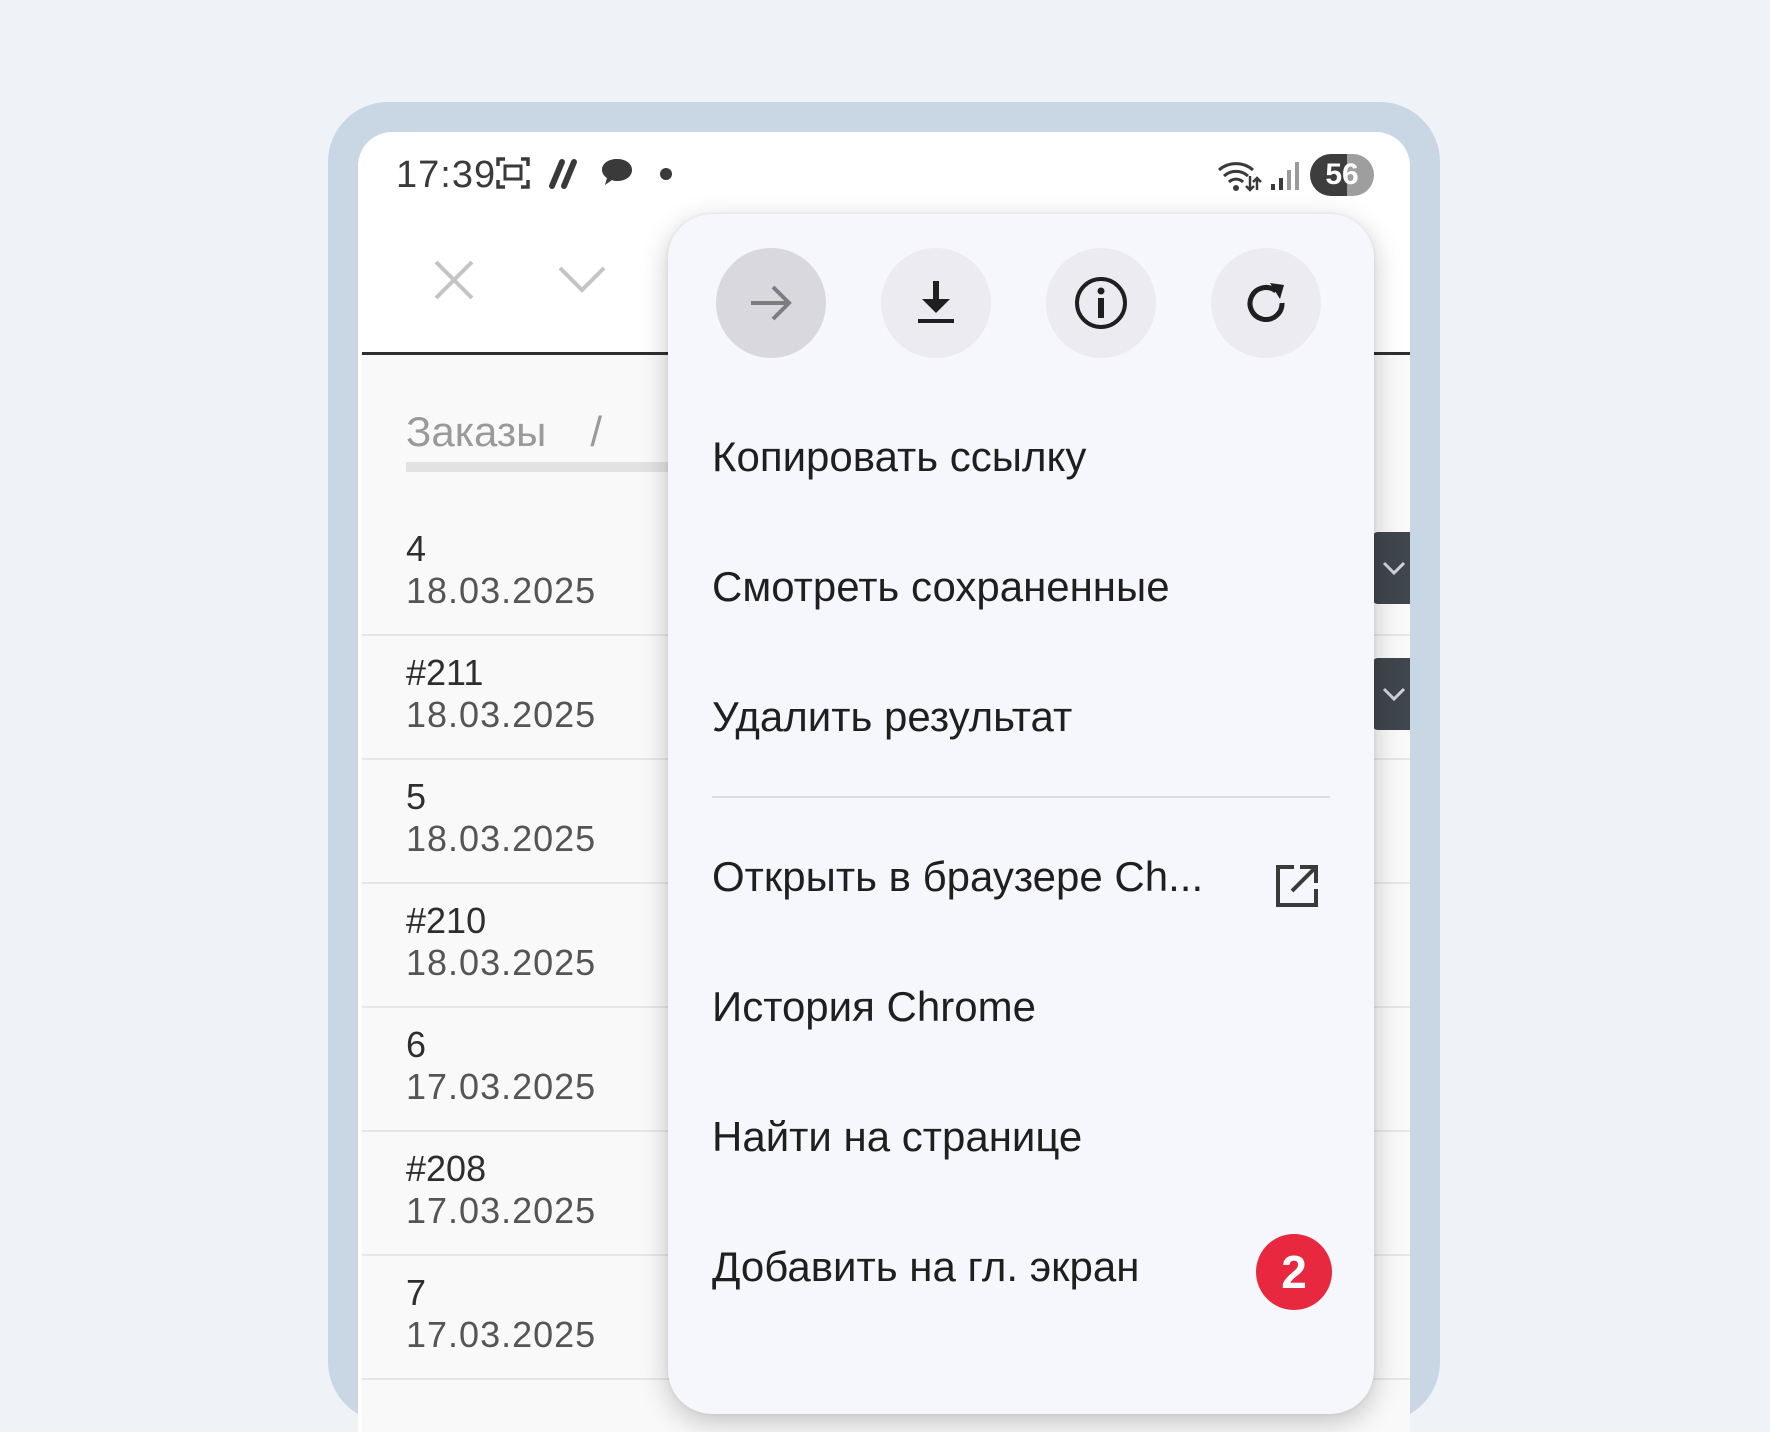  I want to click on breadcrumb: Заказы /, so click(504, 432).